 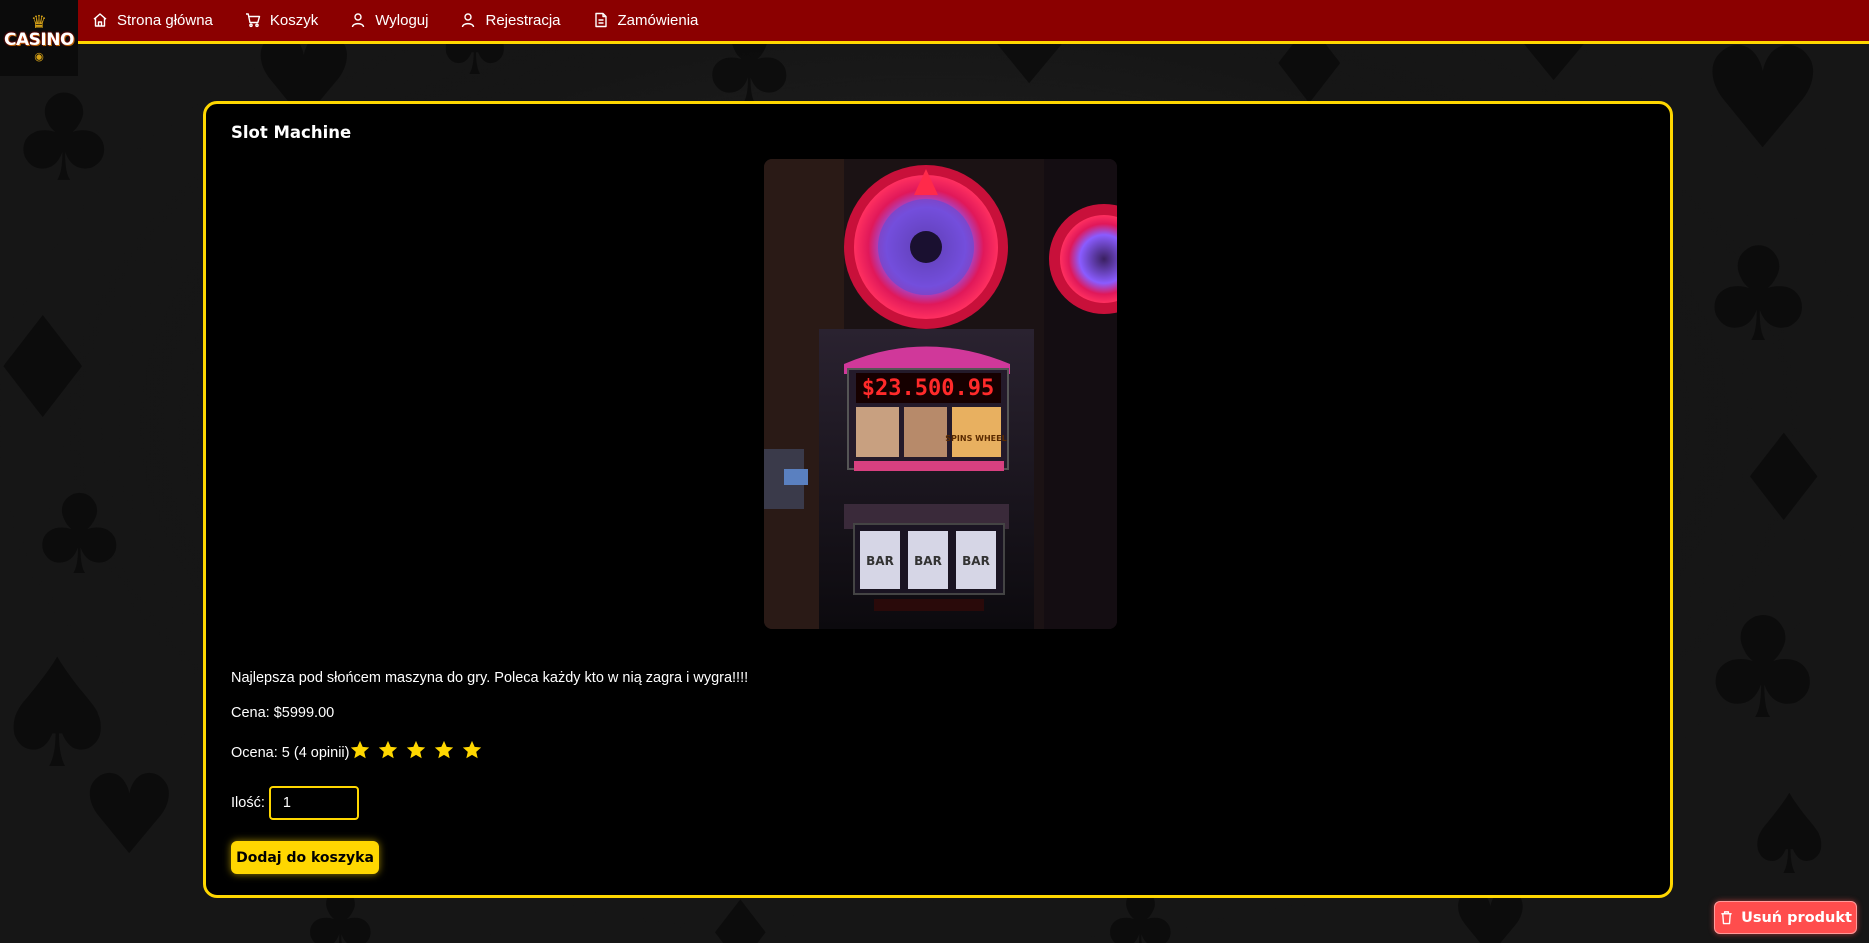 What do you see at coordinates (1796, 917) in the screenshot?
I see `delete-product-label: Usuń produkt` at bounding box center [1796, 917].